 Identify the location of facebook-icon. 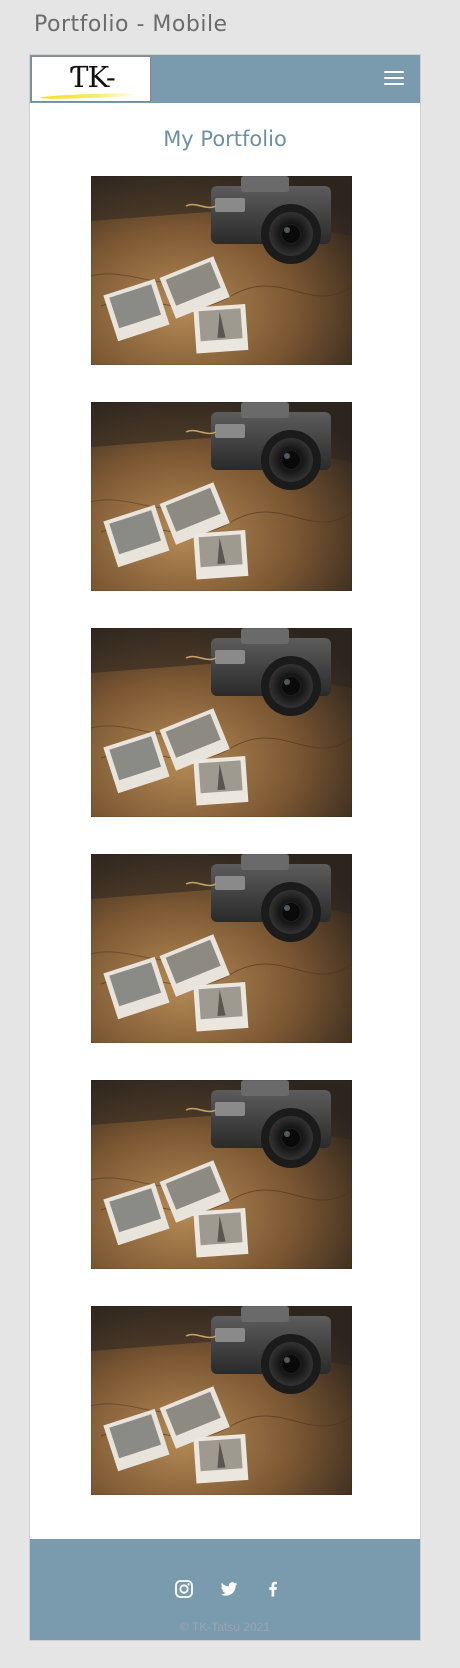
(273, 1589).